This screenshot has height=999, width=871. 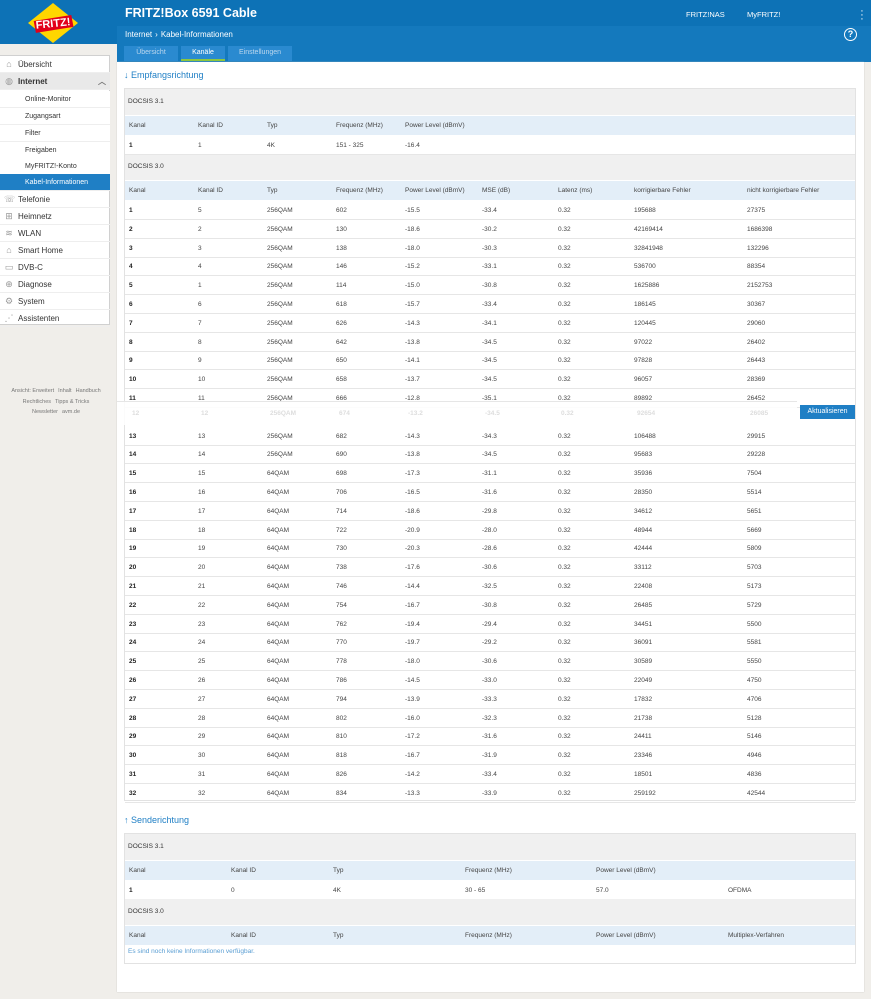 What do you see at coordinates (30, 267) in the screenshot?
I see `sidebar-item-label: DVB-C` at bounding box center [30, 267].